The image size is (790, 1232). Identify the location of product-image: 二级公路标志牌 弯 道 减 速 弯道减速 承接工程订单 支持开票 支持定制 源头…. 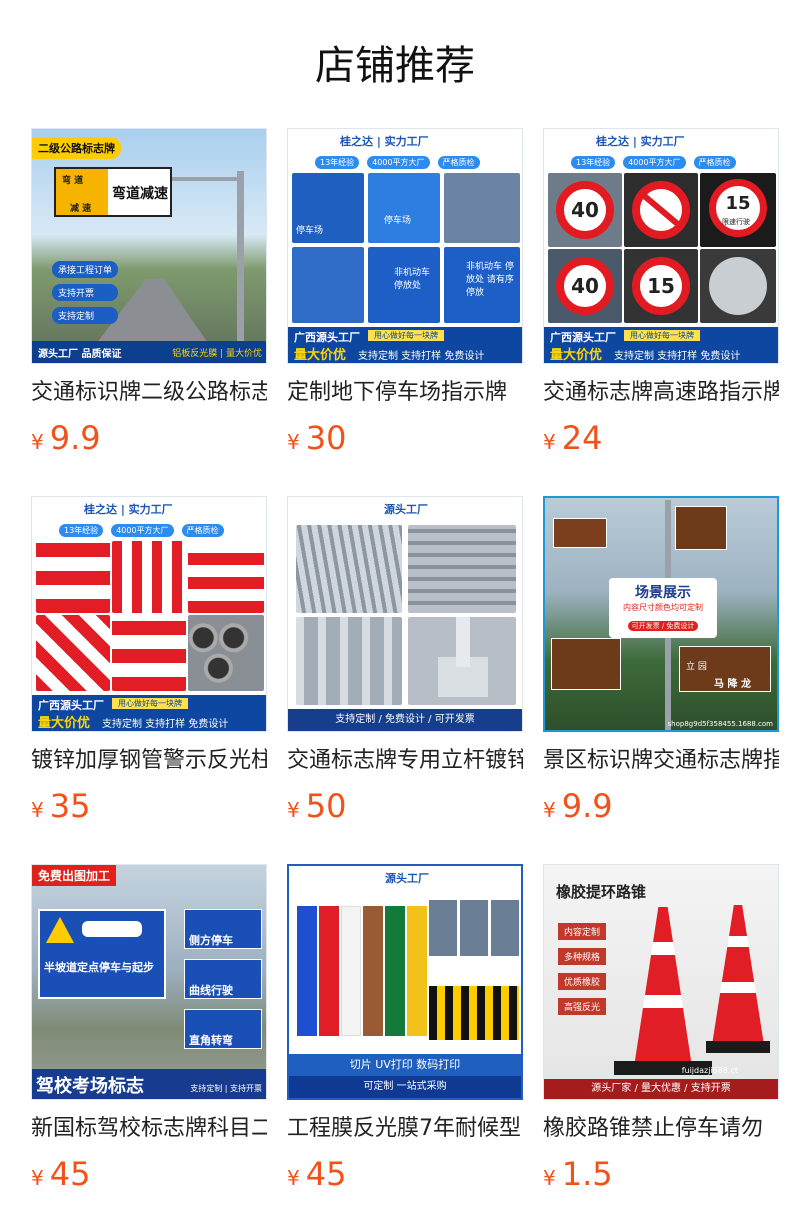
(149, 246).